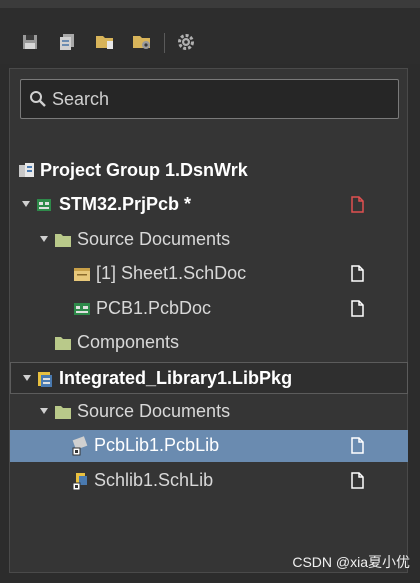 The height and width of the screenshot is (583, 420). Describe the element at coordinates (171, 273) in the screenshot. I see `tree-item-label: [1] Sheet1.SchDoc` at that location.